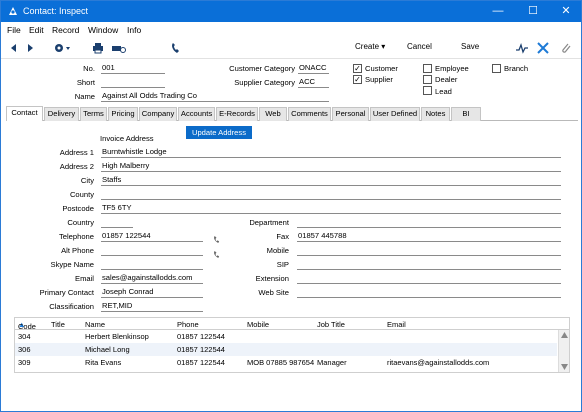  I want to click on employee-checkbox, so click(427, 68).